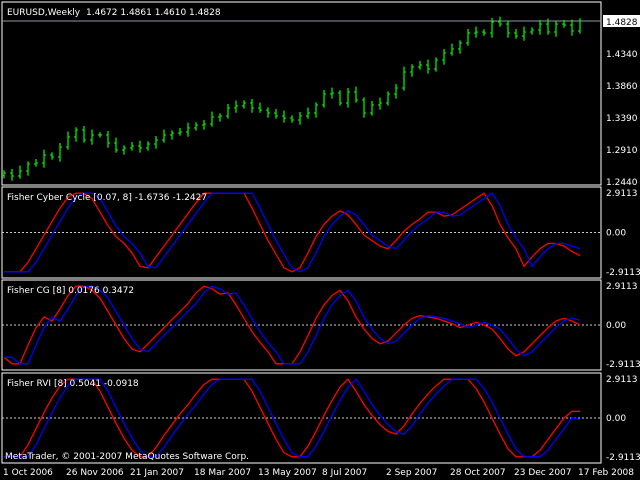  Describe the element at coordinates (622, 55) in the screenshot. I see `price-tick: 1.4340` at that location.